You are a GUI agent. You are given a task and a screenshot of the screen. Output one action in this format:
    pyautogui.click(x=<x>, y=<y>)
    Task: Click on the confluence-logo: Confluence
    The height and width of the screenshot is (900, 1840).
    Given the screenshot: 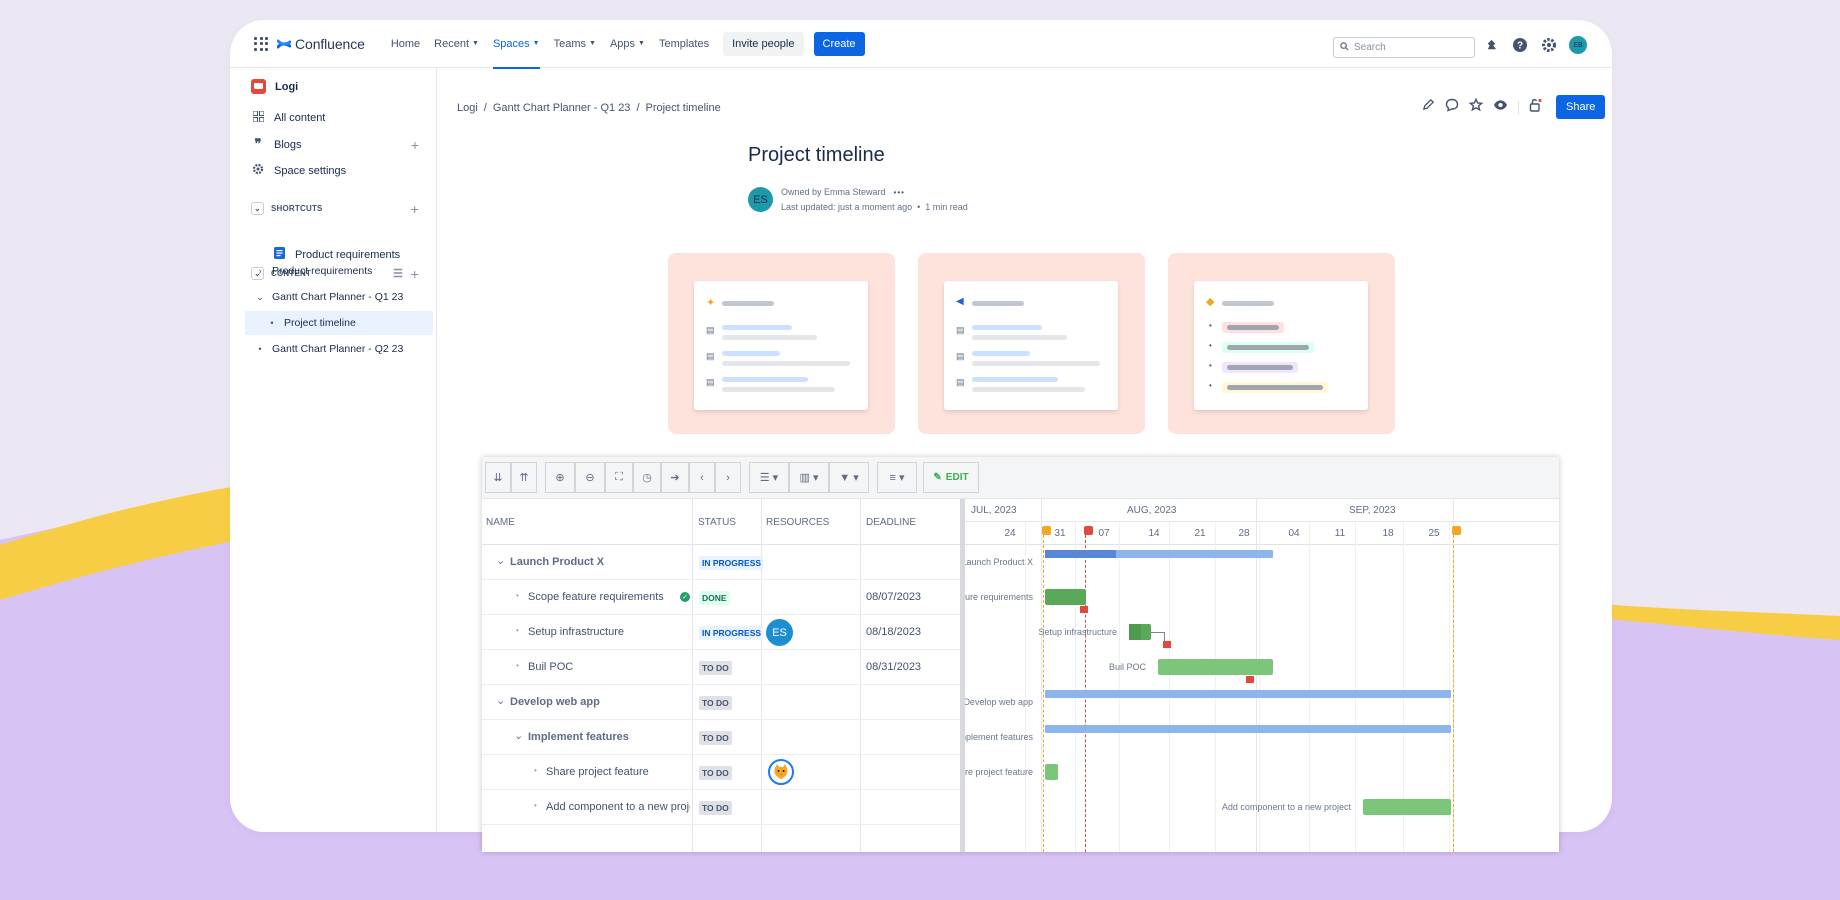 What is the action you would take?
    pyautogui.click(x=321, y=44)
    